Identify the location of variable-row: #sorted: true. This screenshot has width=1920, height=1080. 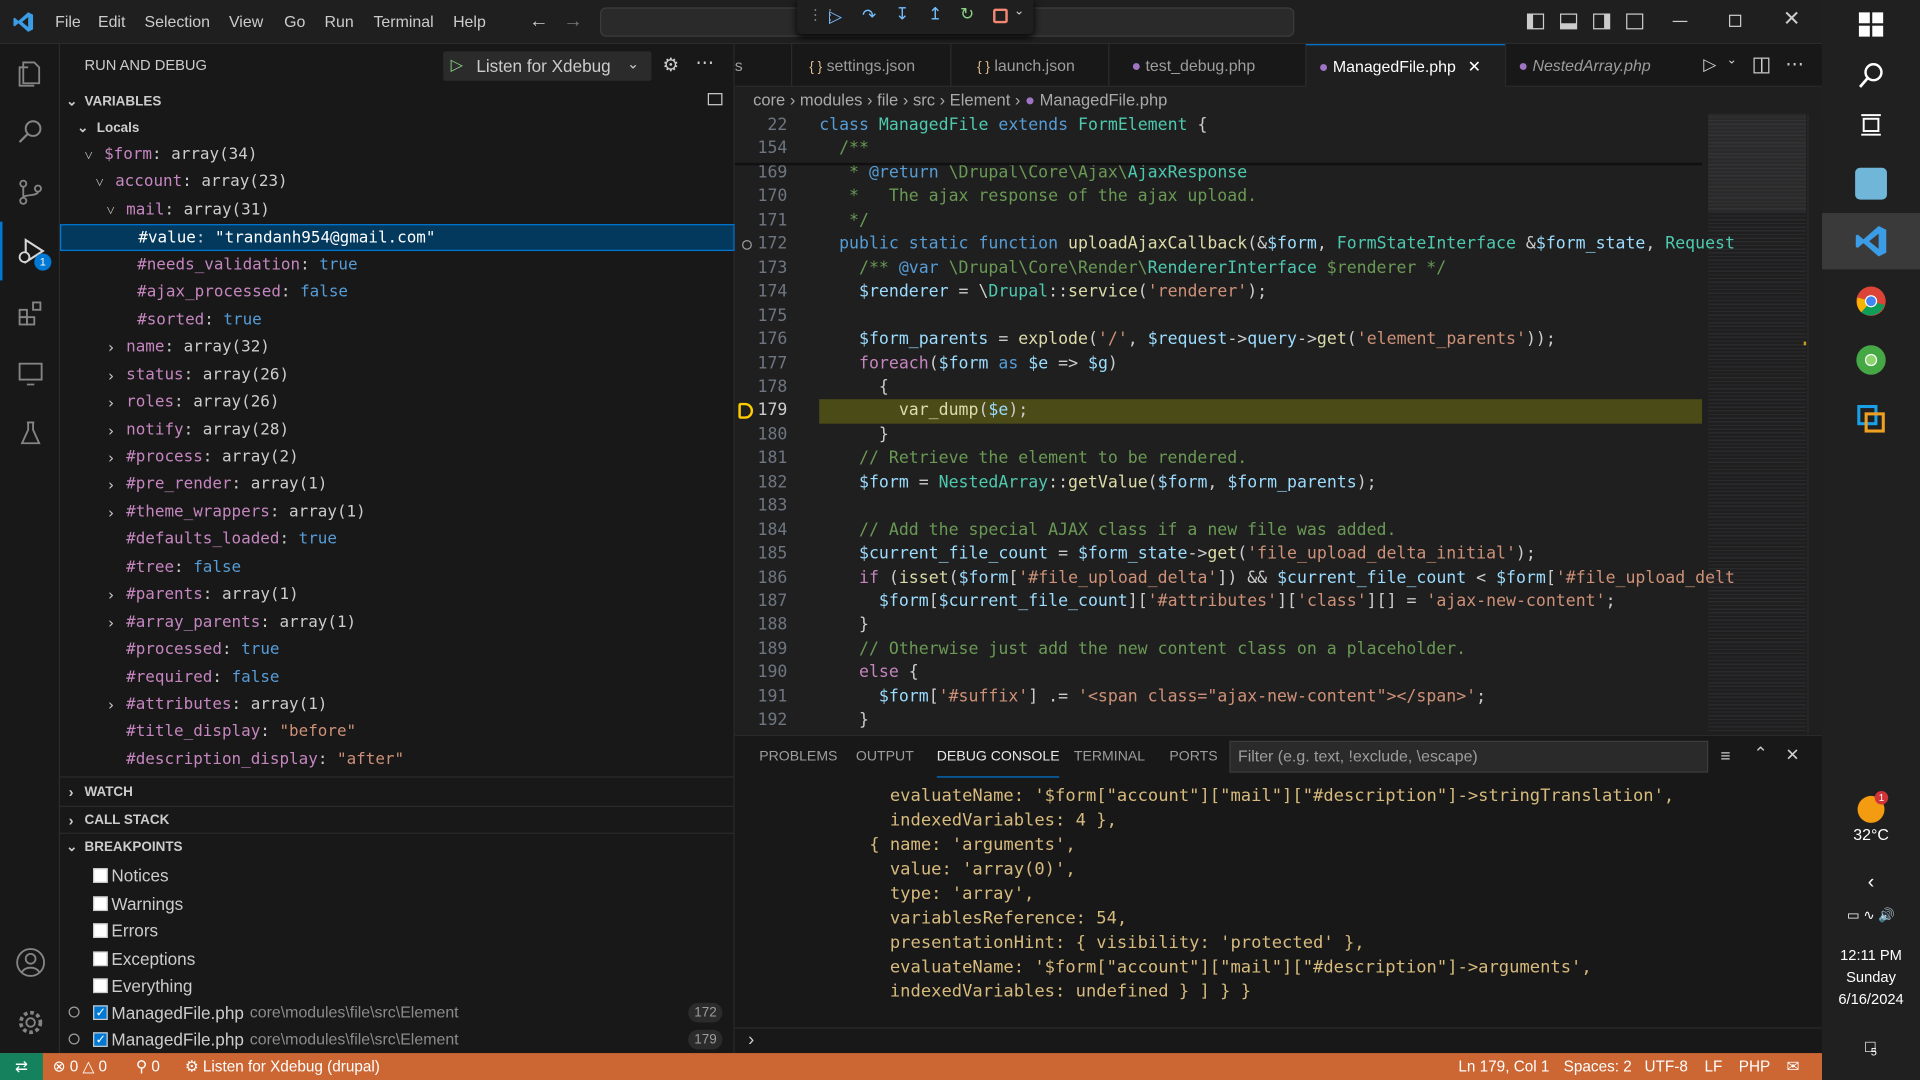
(397, 320).